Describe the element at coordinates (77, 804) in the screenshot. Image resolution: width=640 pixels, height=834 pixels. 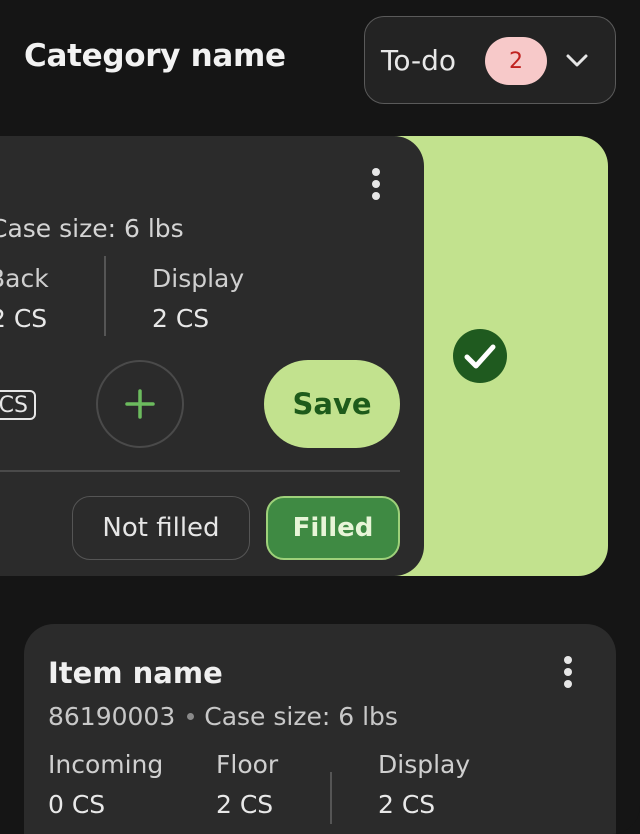
I see `incoming-value: 0 CS` at that location.